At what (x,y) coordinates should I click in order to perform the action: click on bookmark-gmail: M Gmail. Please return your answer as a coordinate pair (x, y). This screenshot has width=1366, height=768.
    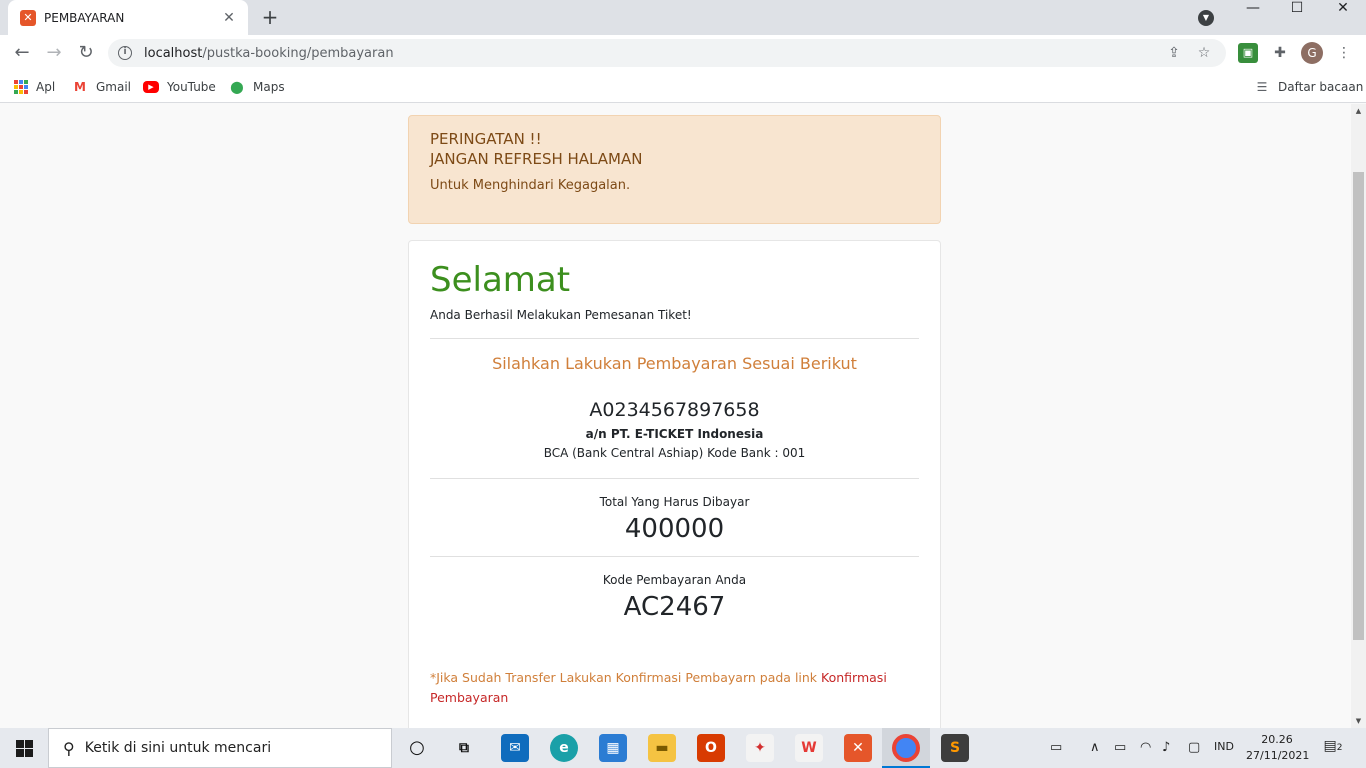
    Looking at the image, I should click on (101, 87).